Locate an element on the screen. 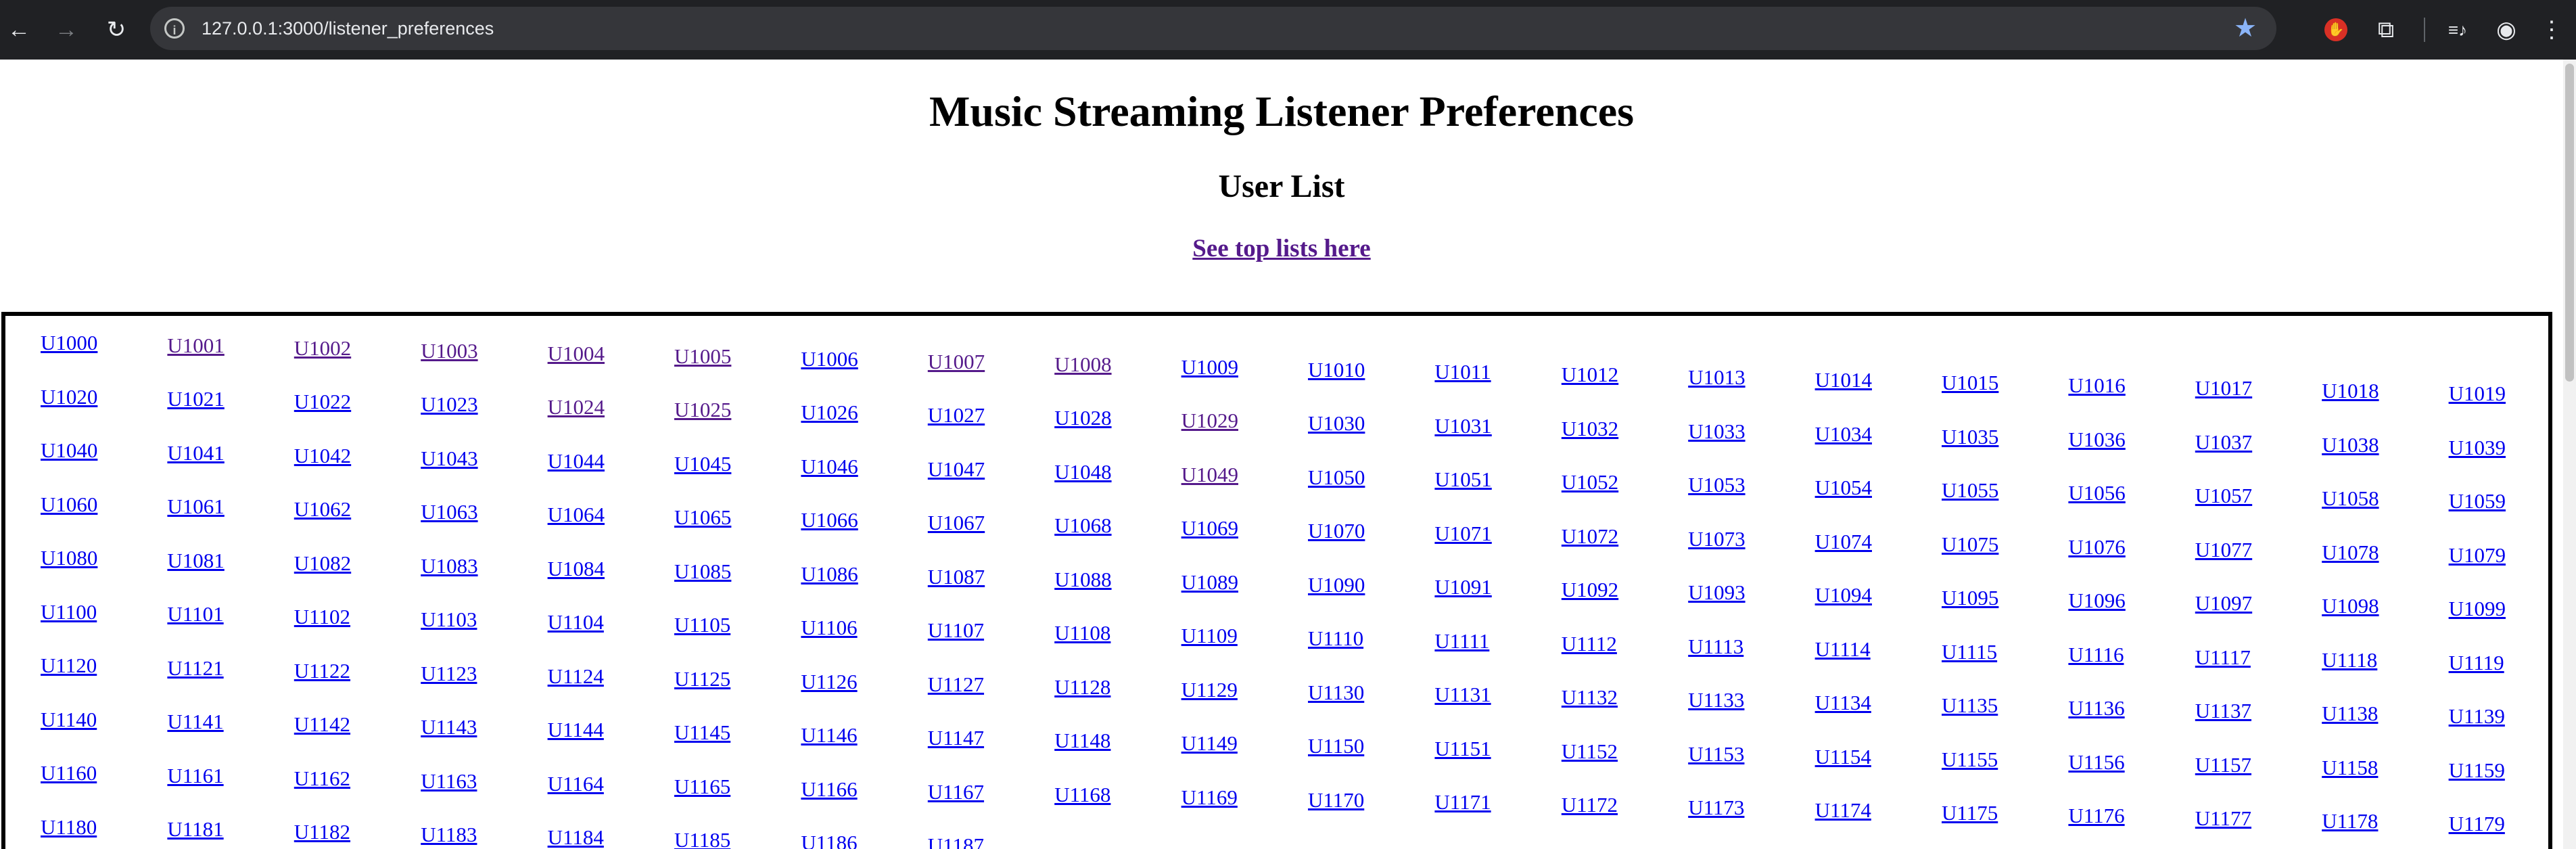 Image resolution: width=2576 pixels, height=849 pixels. user-link-u1090: U1090 is located at coordinates (1336, 585).